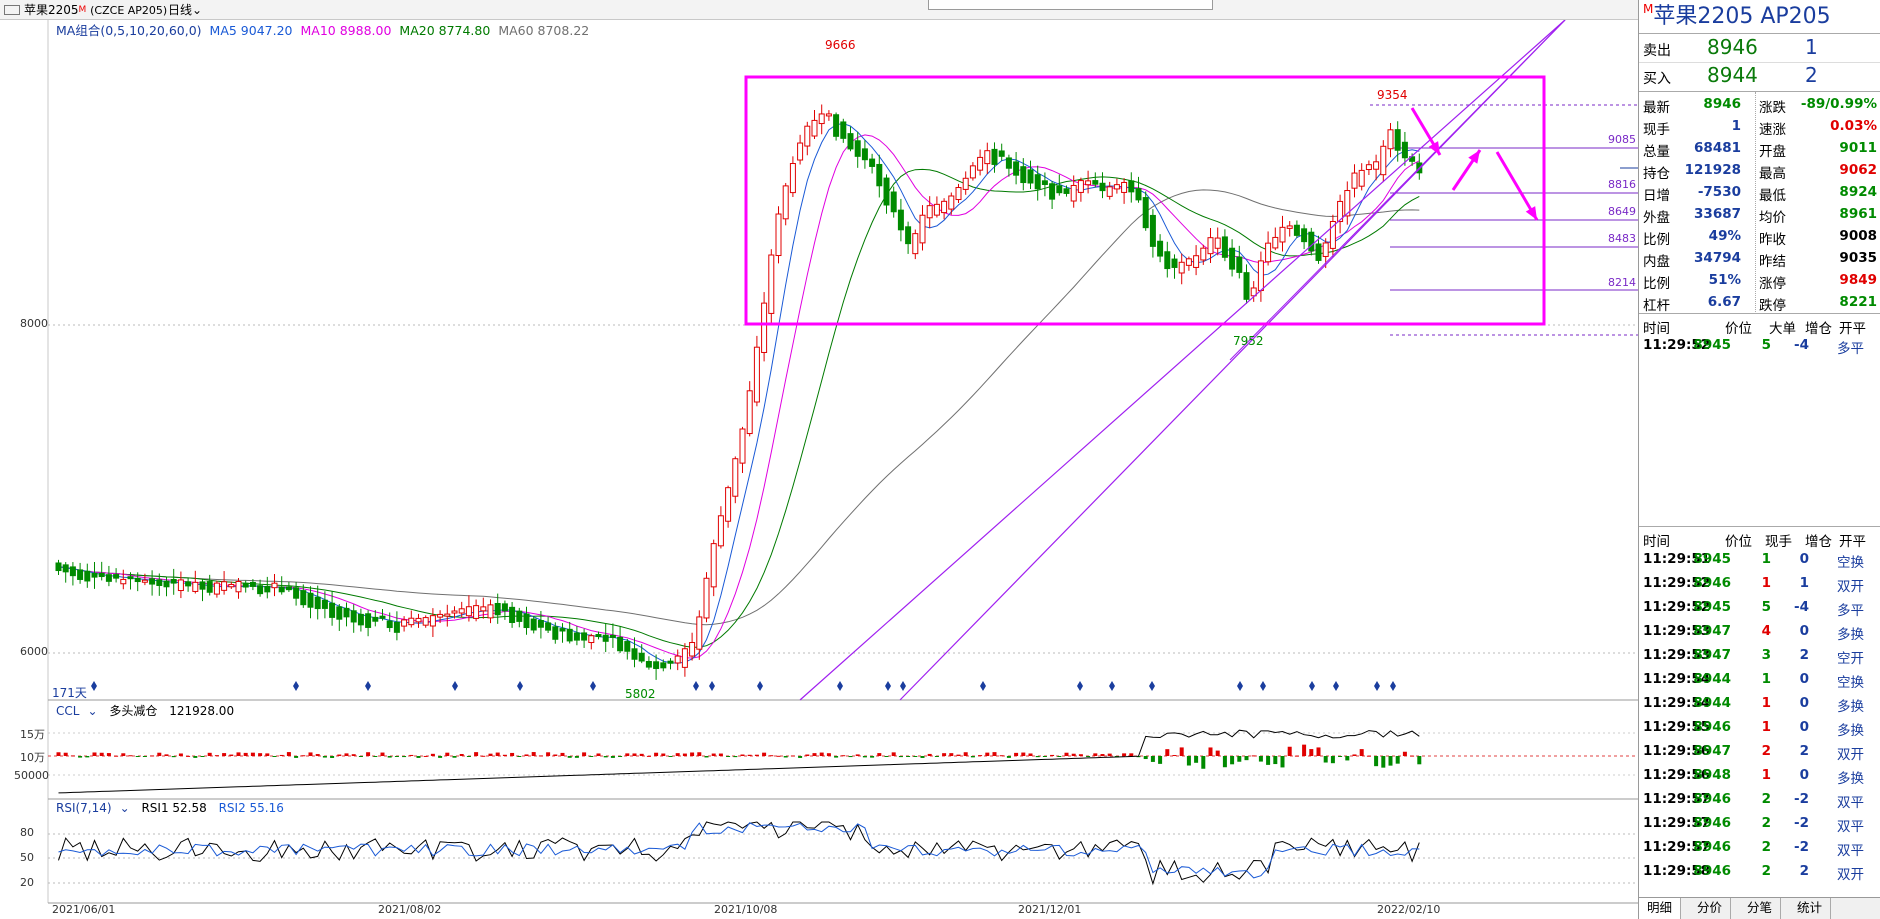  What do you see at coordinates (84, 808) in the screenshot?
I see `rsi-name: RSI(7,14)` at bounding box center [84, 808].